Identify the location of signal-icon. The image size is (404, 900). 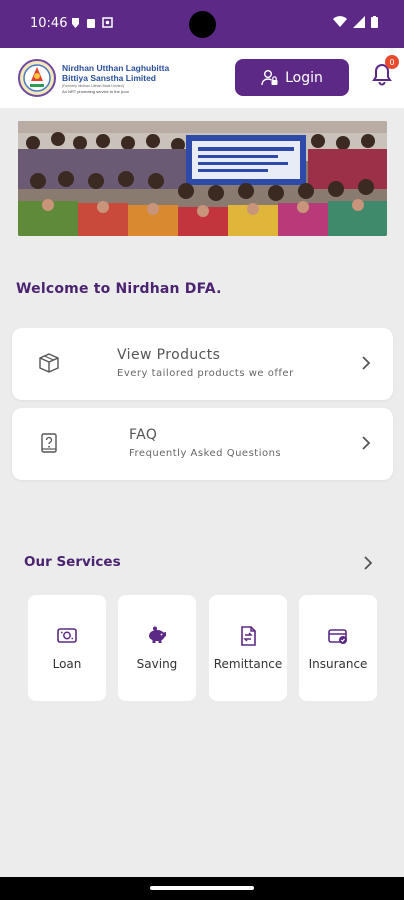
(359, 22).